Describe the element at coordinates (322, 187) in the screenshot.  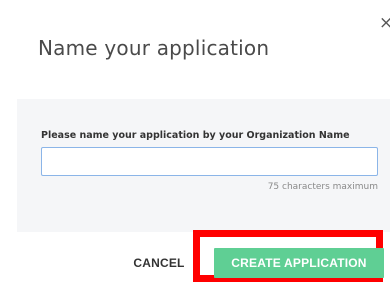
I see `character-limit-hint: 75 characters maximum` at that location.